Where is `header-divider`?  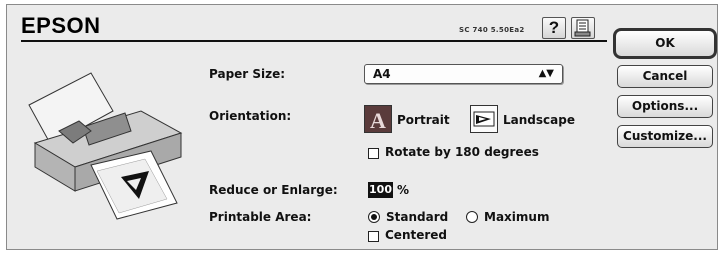 header-divider is located at coordinates (314, 41).